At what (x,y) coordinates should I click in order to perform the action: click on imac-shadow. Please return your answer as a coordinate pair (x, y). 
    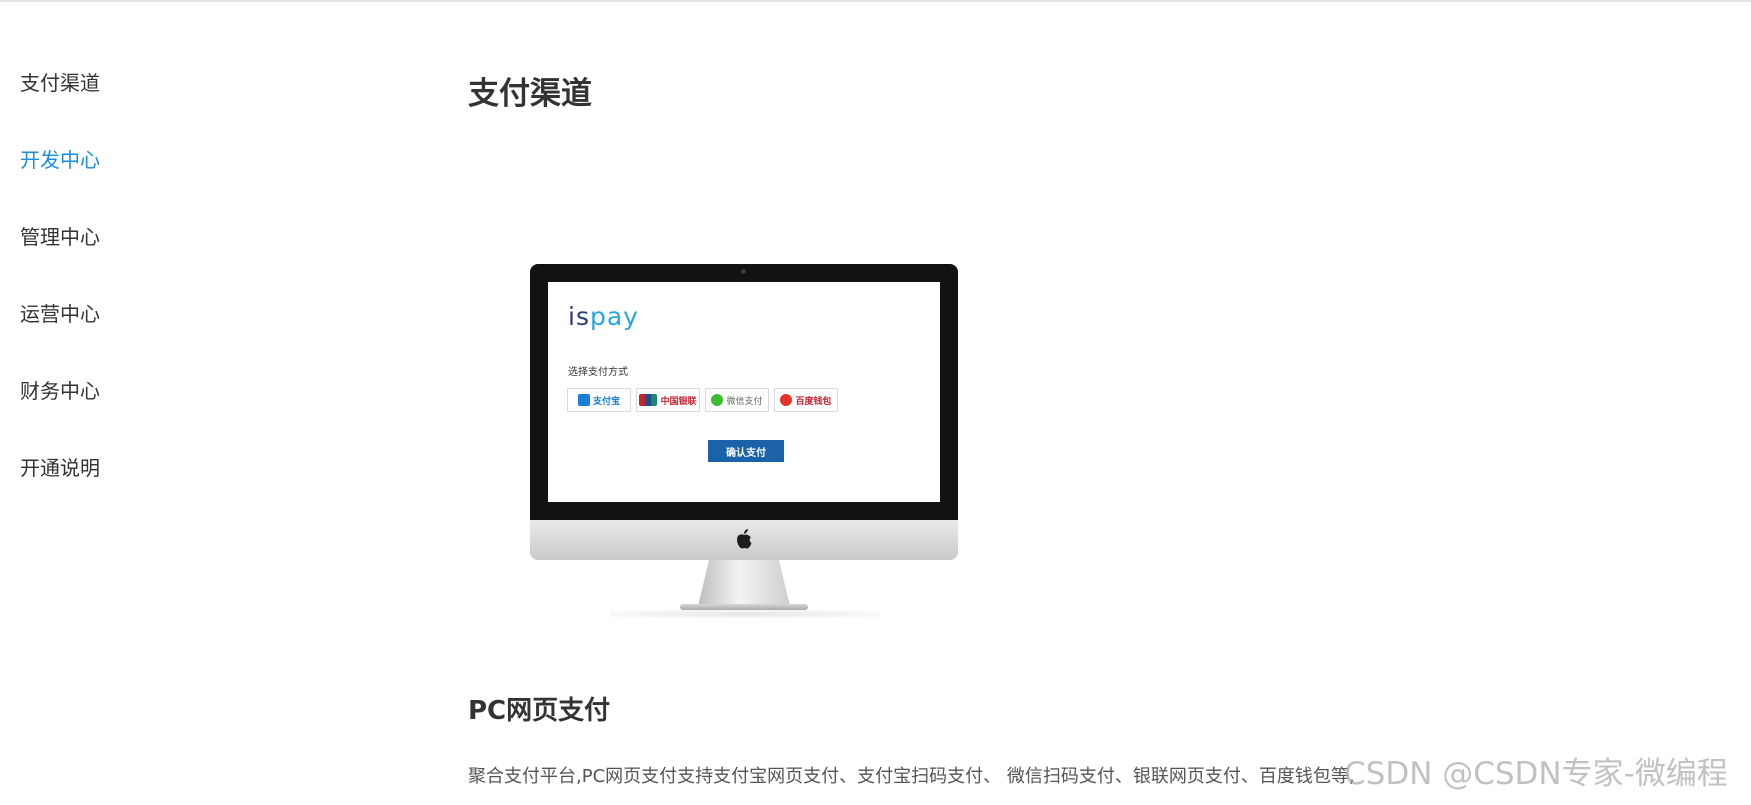
    Looking at the image, I should click on (745, 614).